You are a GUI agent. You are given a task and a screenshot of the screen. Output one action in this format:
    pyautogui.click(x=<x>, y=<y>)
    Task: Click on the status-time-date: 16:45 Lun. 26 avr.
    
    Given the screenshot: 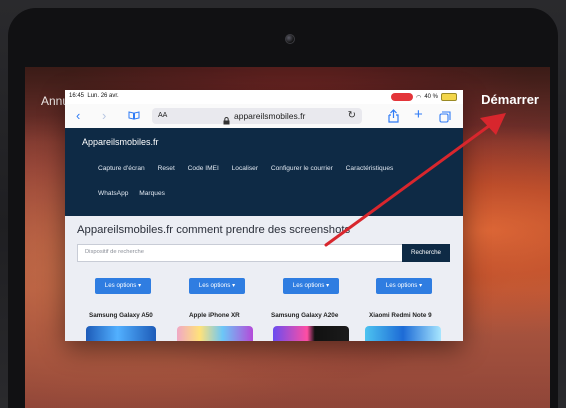 What is the action you would take?
    pyautogui.click(x=94, y=96)
    